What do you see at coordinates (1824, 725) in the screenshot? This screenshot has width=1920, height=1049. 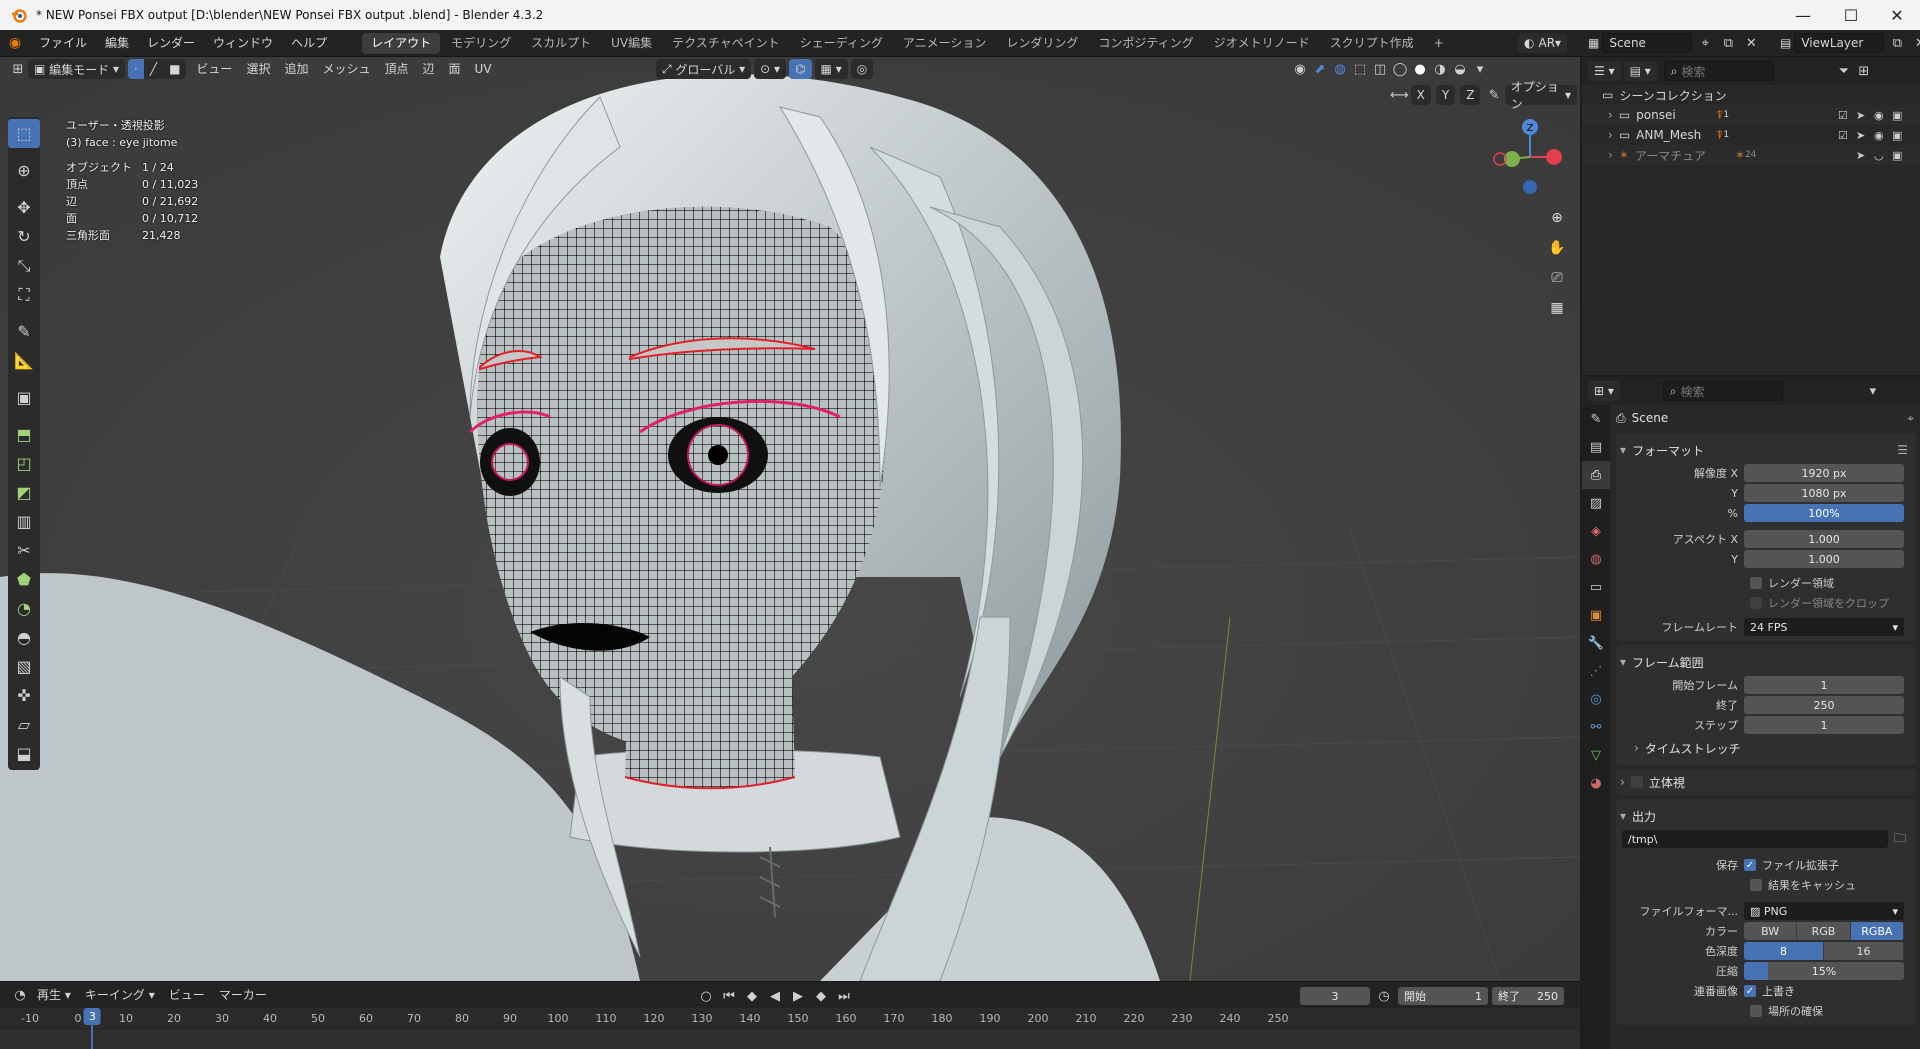 I see `frame-step-field: 1` at bounding box center [1824, 725].